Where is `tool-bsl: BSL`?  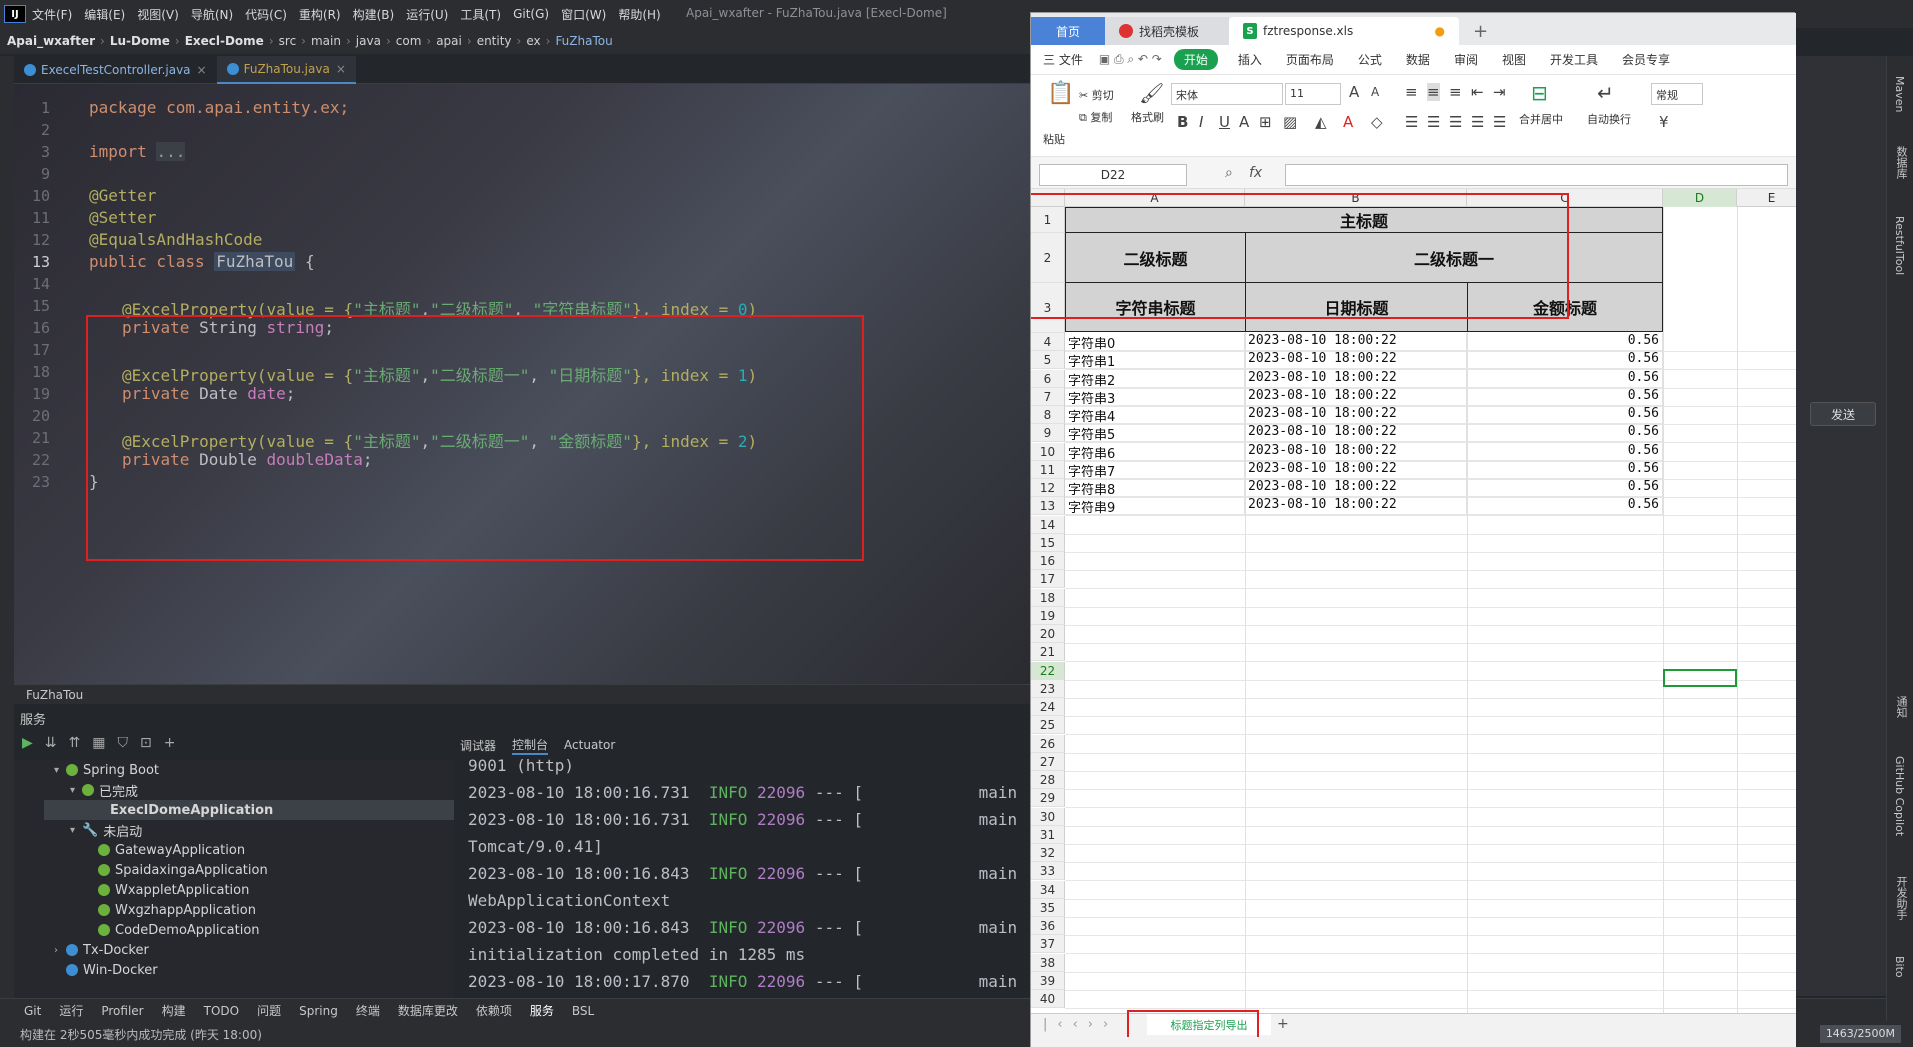 tool-bsl: BSL is located at coordinates (583, 1011).